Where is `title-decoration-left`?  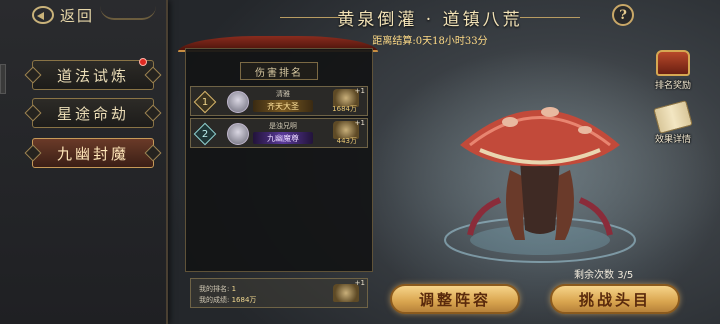
title-decoration-left is located at coordinates (310, 17).